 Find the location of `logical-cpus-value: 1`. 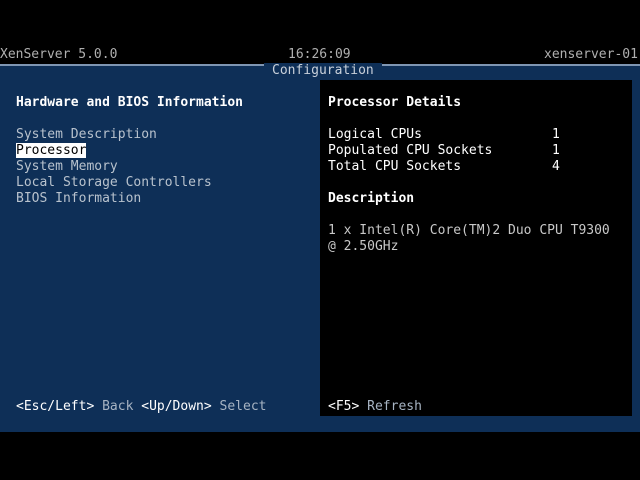

logical-cpus-value: 1 is located at coordinates (556, 134).